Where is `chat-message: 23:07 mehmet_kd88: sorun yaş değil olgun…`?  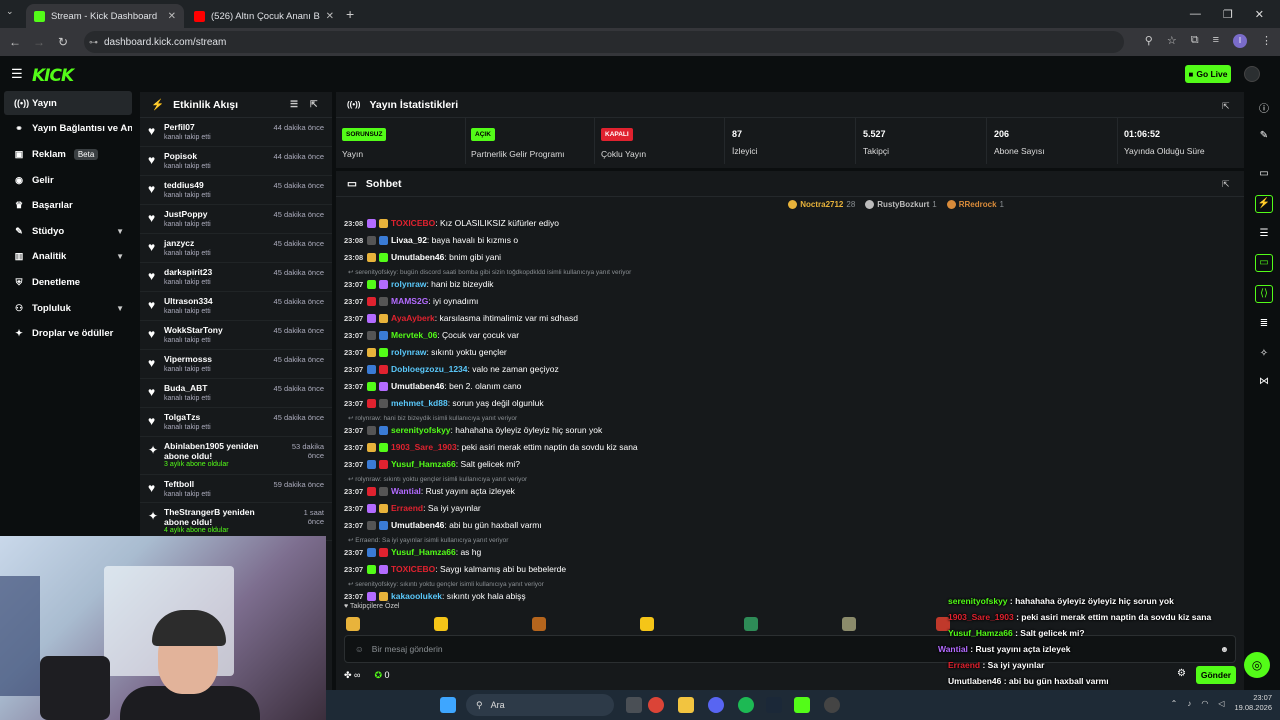 chat-message: 23:07 mehmet_kd88: sorun yaş değil olgun… is located at coordinates (444, 403).